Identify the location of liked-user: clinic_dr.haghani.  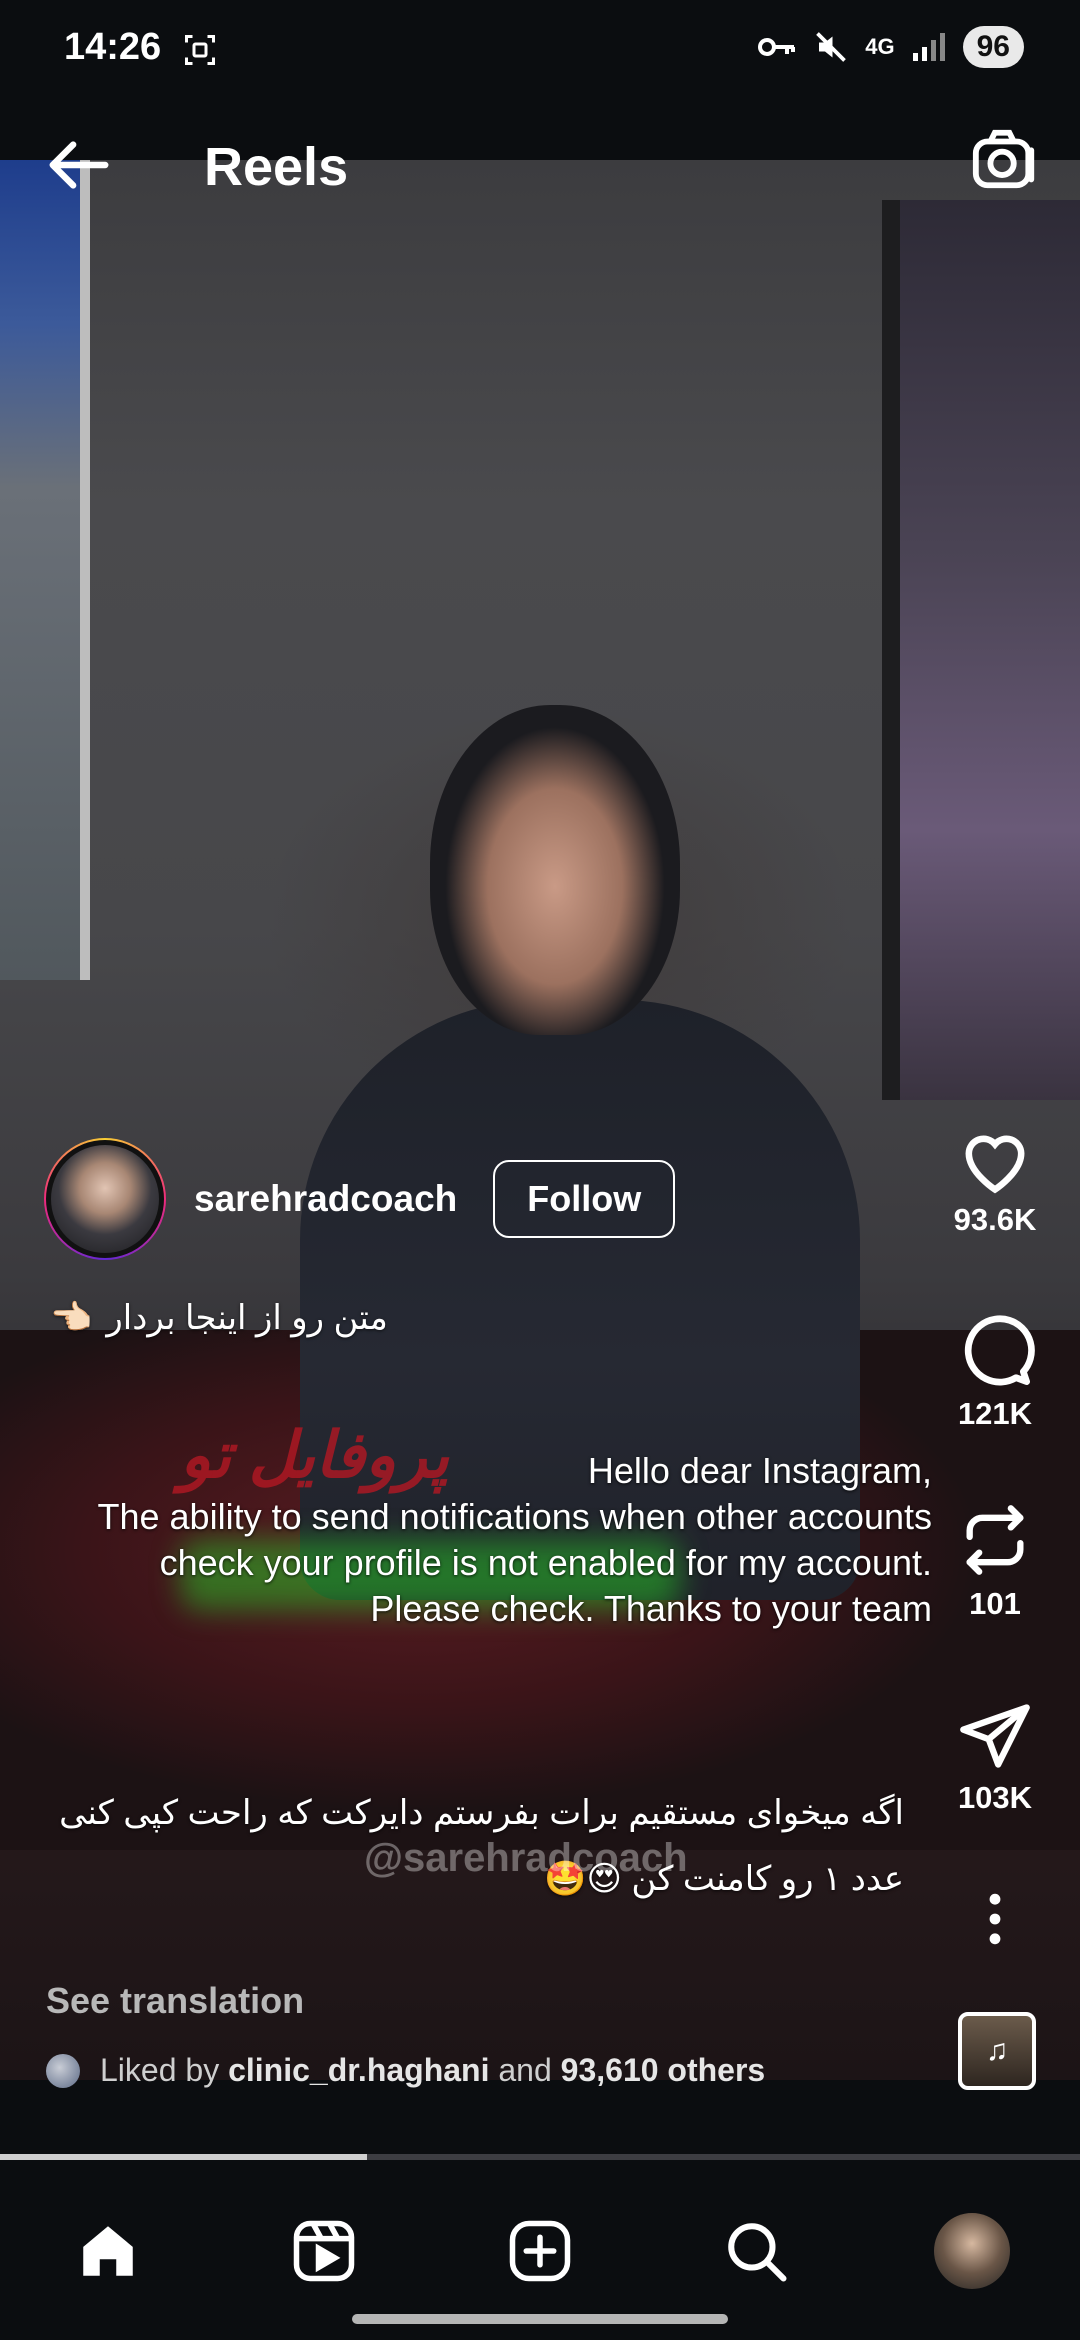
(358, 2070).